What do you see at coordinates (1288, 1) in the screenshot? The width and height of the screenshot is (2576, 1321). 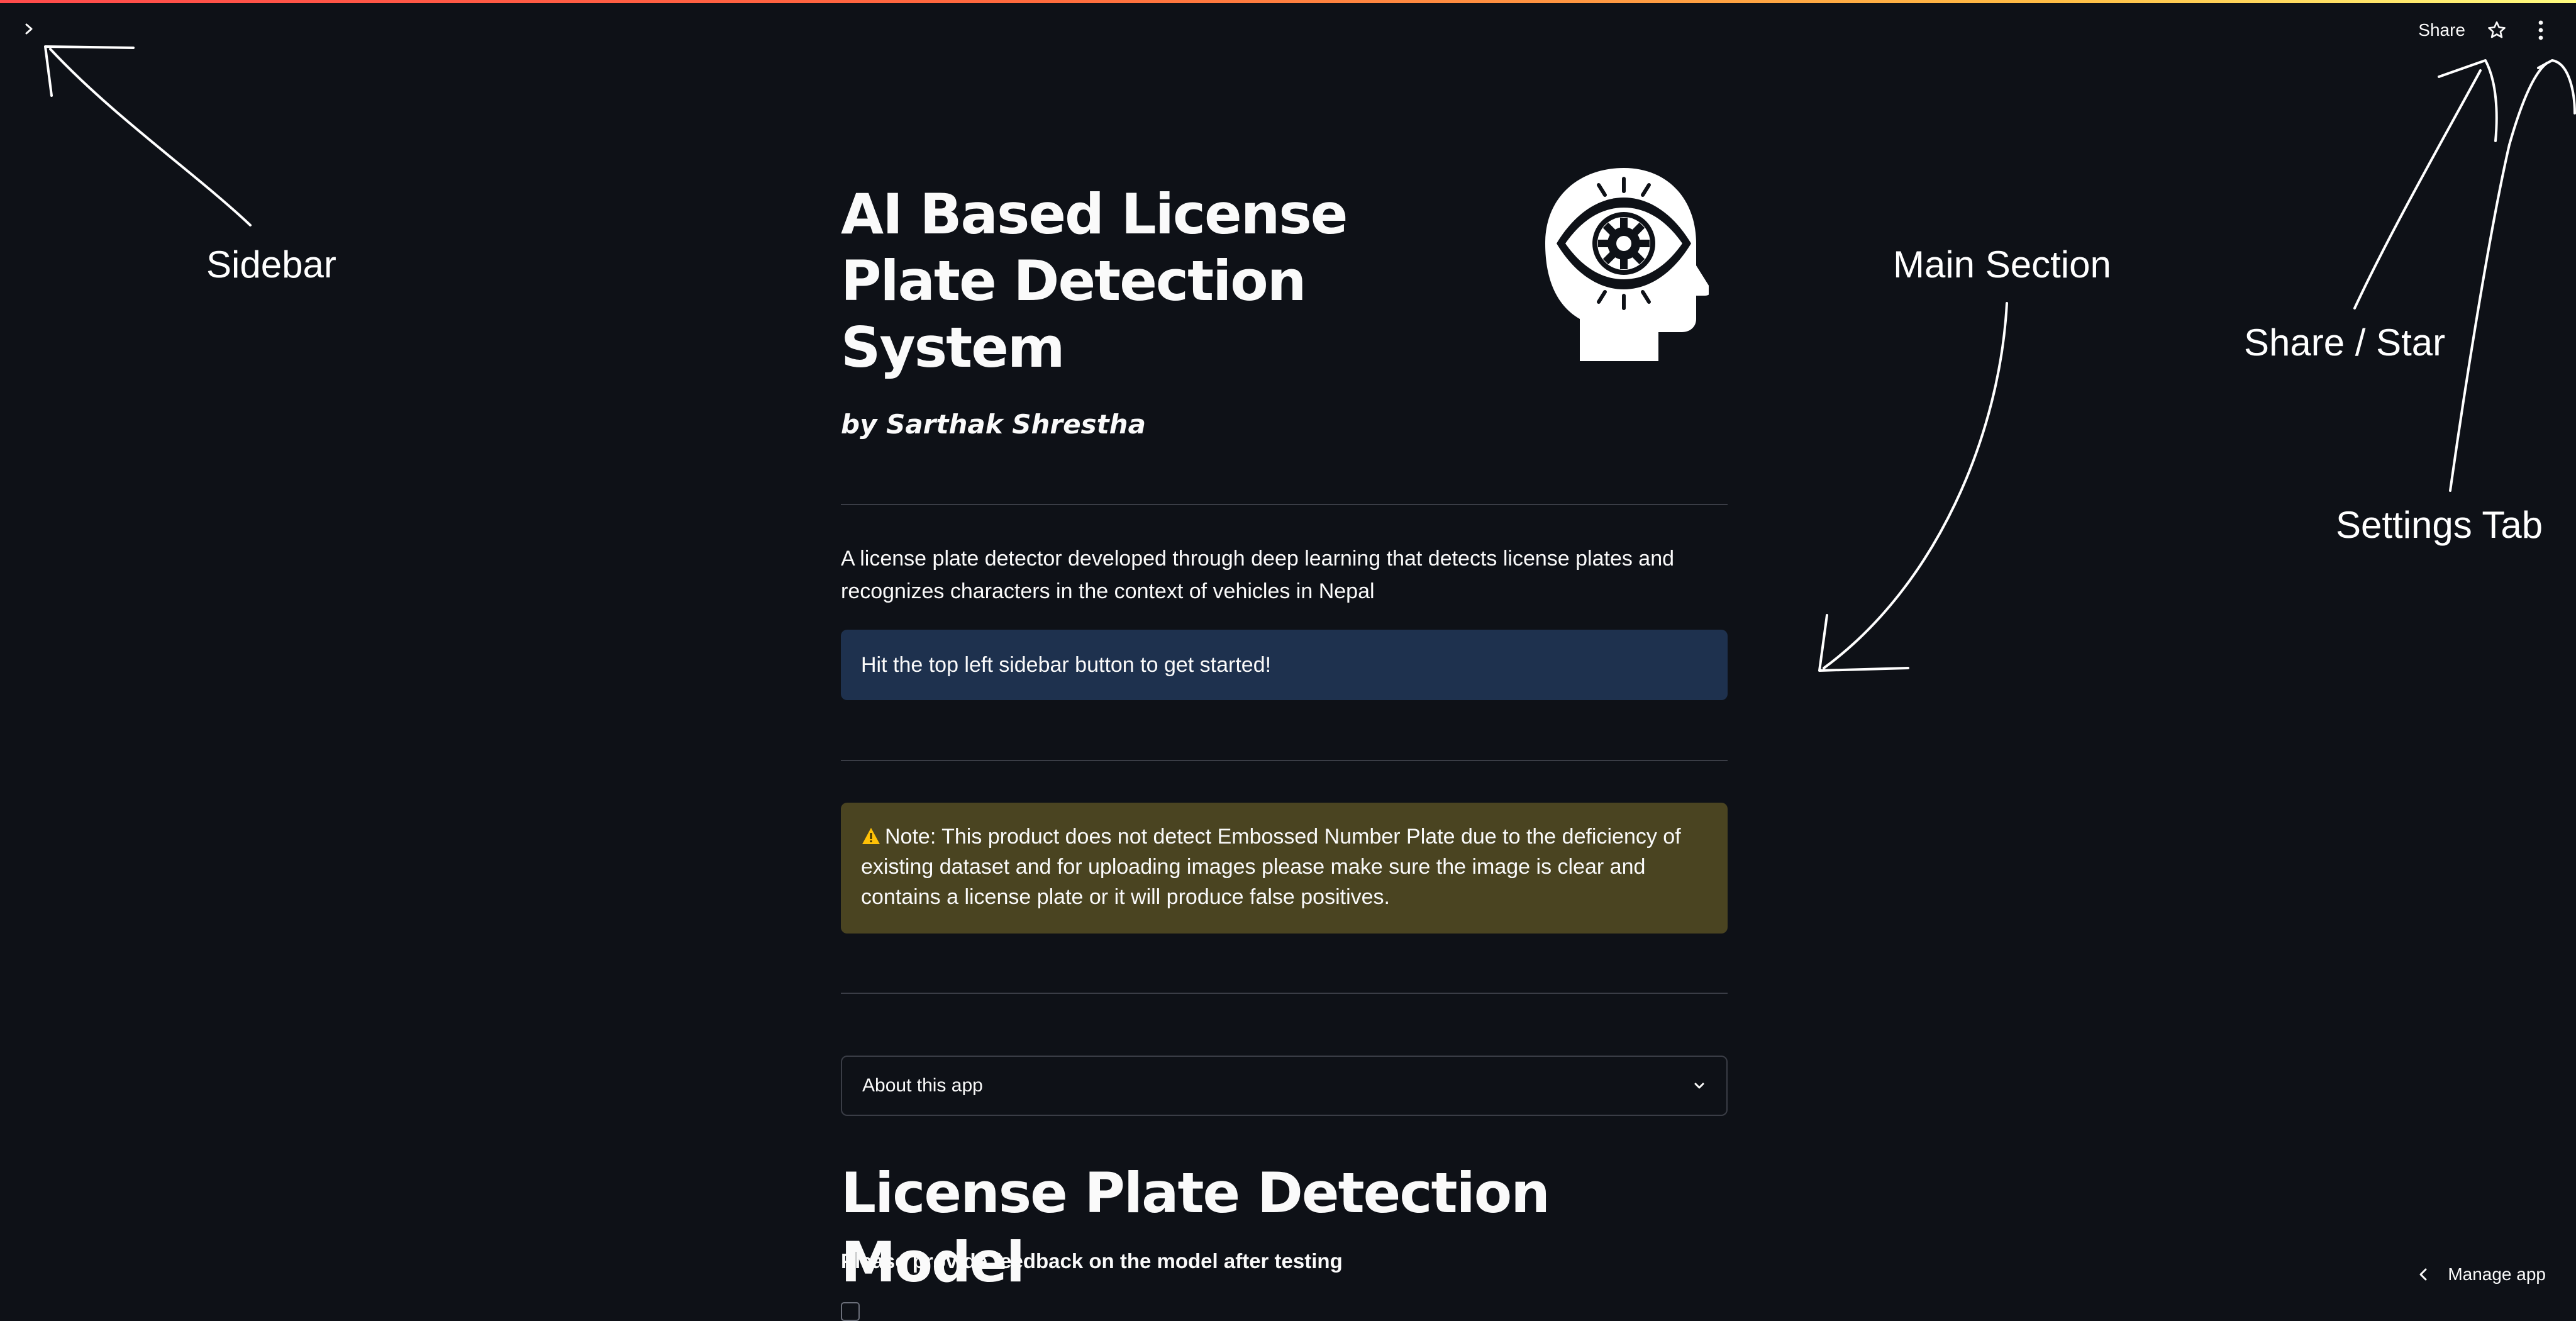 I see `header-decoration-bar` at bounding box center [1288, 1].